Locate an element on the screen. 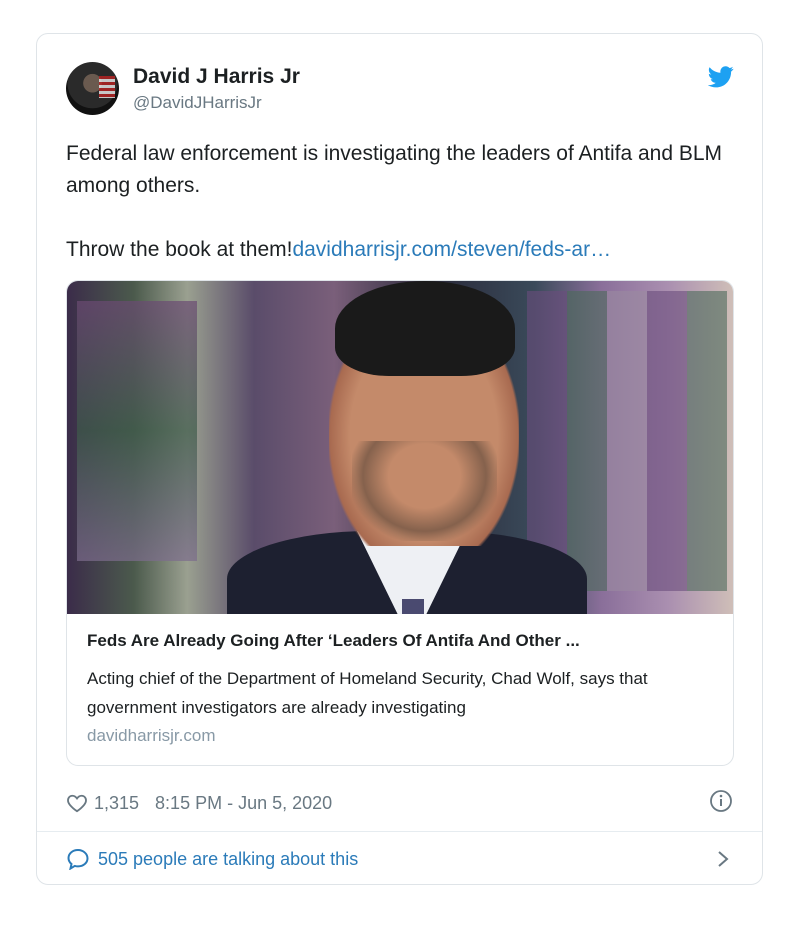 This screenshot has height=934, width=800. timestamp: 8:15 PM - Jun 5, 2020 is located at coordinates (243, 803).